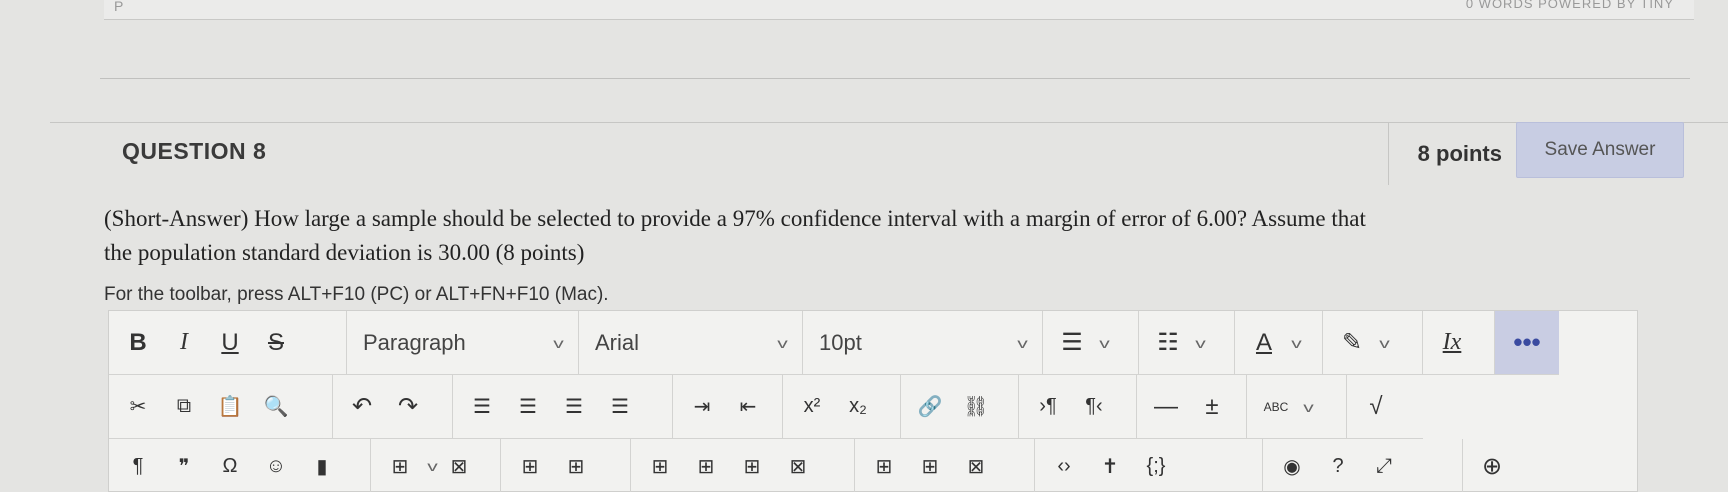 The image size is (1728, 492). What do you see at coordinates (1166, 407) in the screenshot?
I see `horizontal-line-icon: —` at bounding box center [1166, 407].